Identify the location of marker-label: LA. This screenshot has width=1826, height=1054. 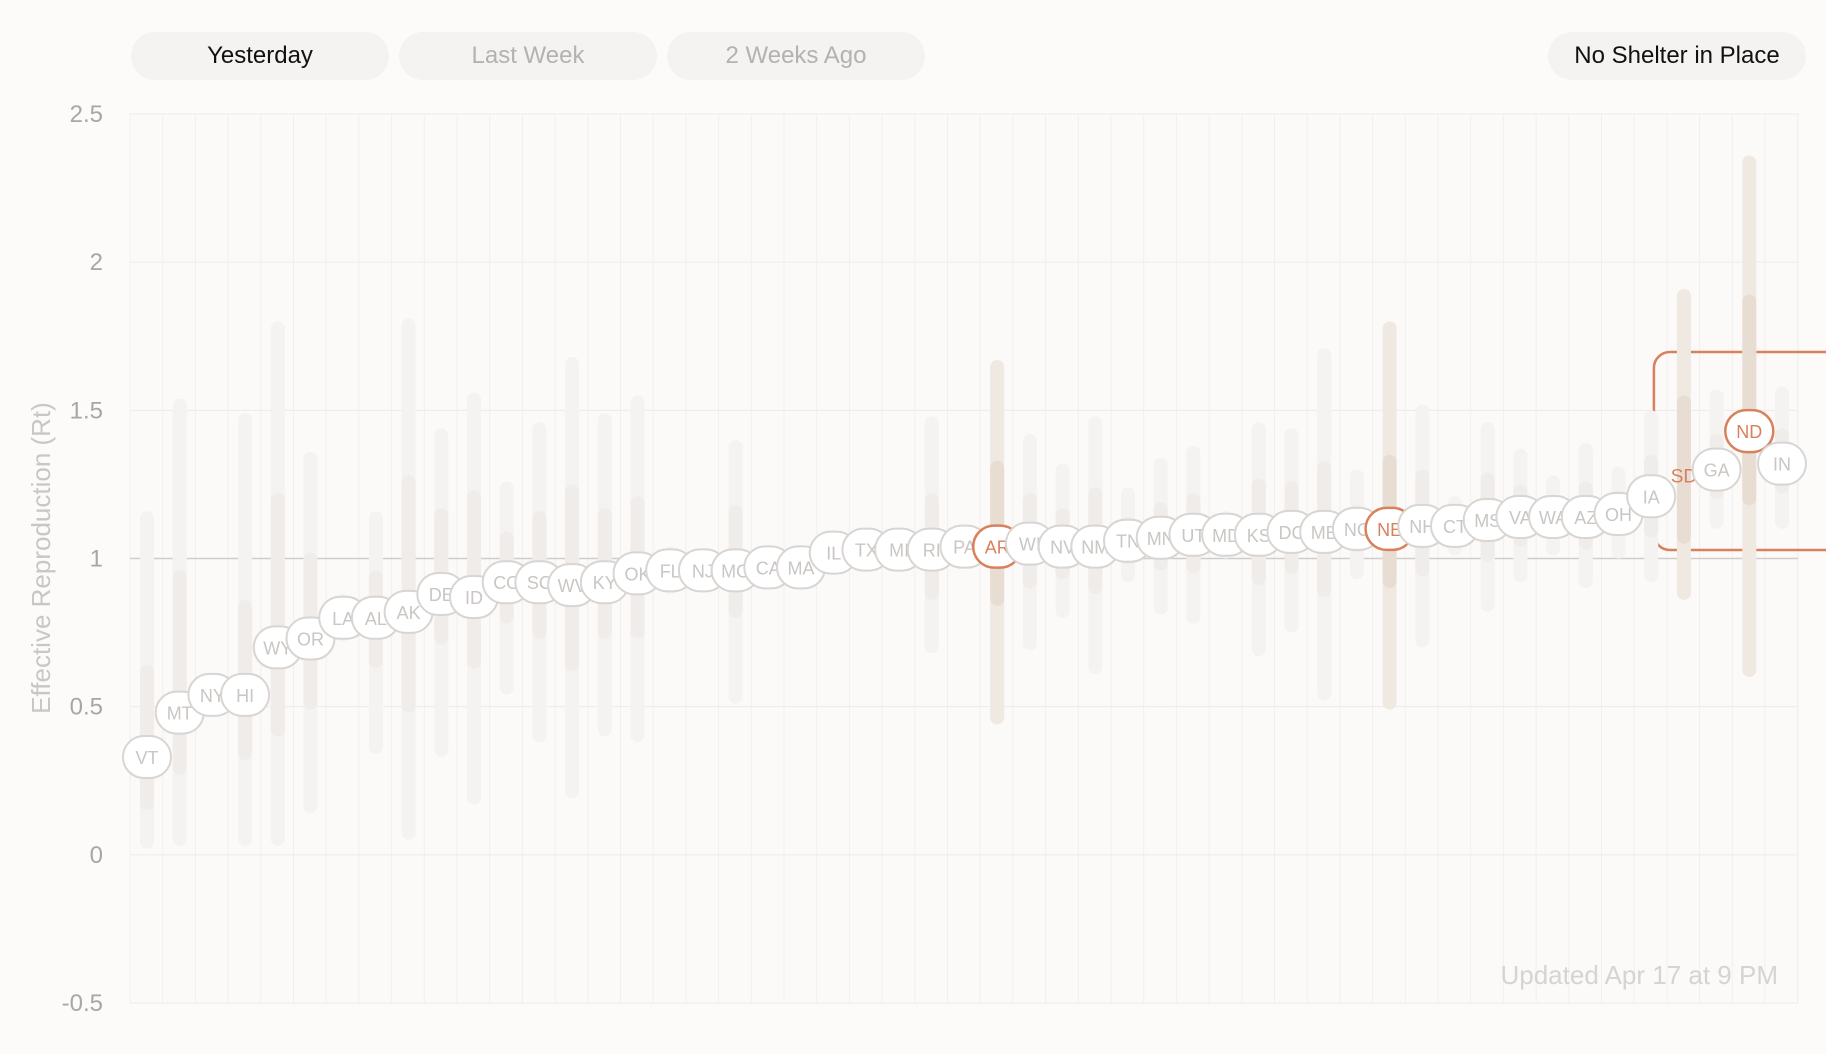
(343, 619).